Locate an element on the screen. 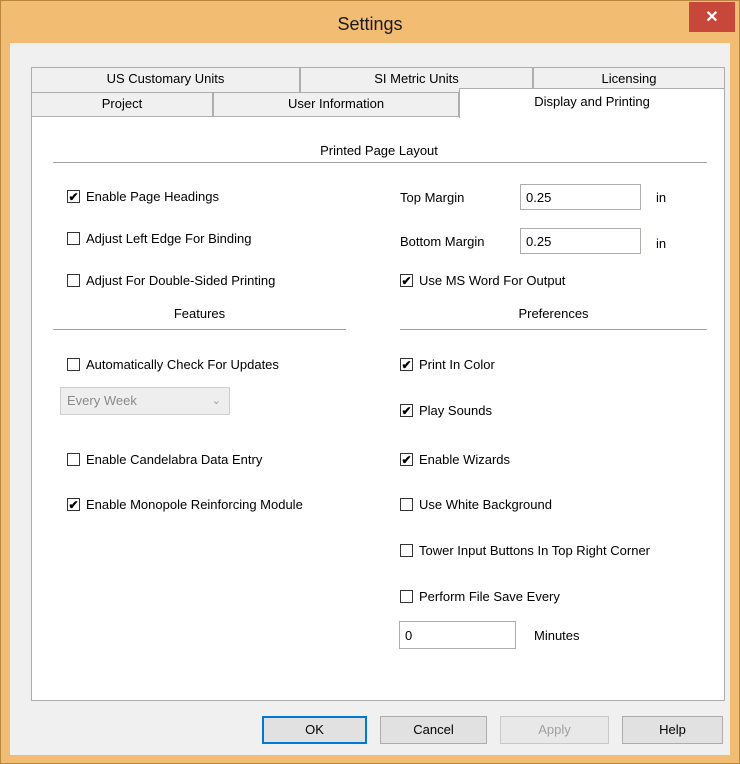 Image resolution: width=740 pixels, height=764 pixels. save-interval-input is located at coordinates (457, 635).